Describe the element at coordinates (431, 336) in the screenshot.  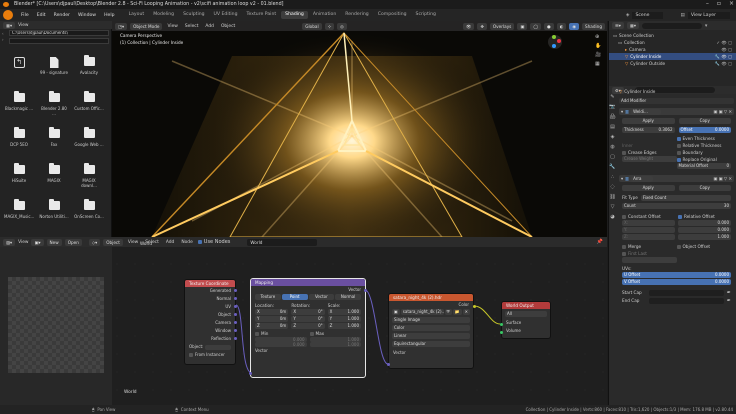
I see `interpolation-dropdown: Linear` at that location.